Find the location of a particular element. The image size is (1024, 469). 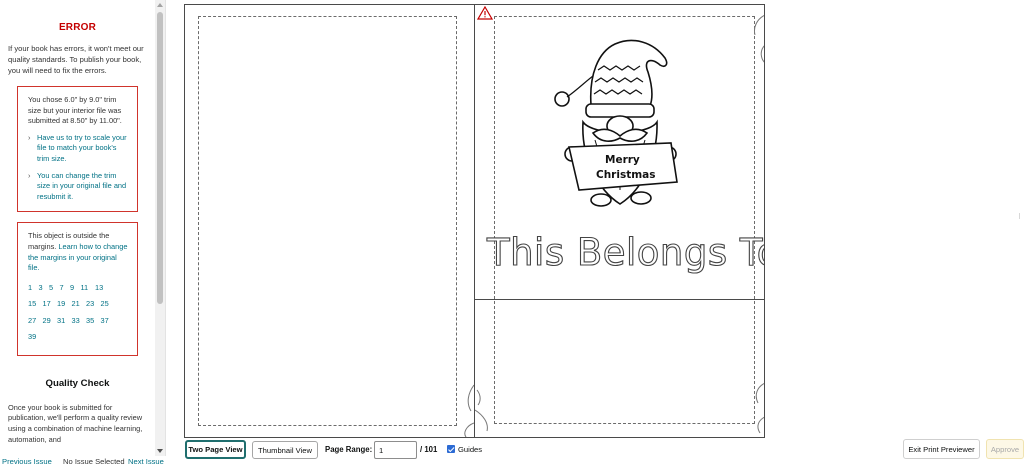

guides-checkbox is located at coordinates (451, 449).